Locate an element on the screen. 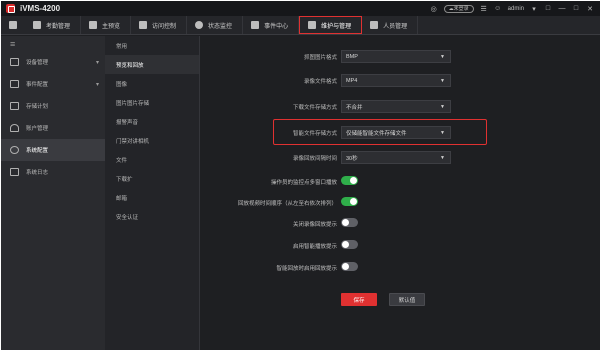 Image resolution: width=601 pixels, height=351 pixels. title-bar: iVMS-4200 ◎ ☁ 未登录 ☰ ☺ admin ▾ □ — □ ✕ is located at coordinates (300, 8).